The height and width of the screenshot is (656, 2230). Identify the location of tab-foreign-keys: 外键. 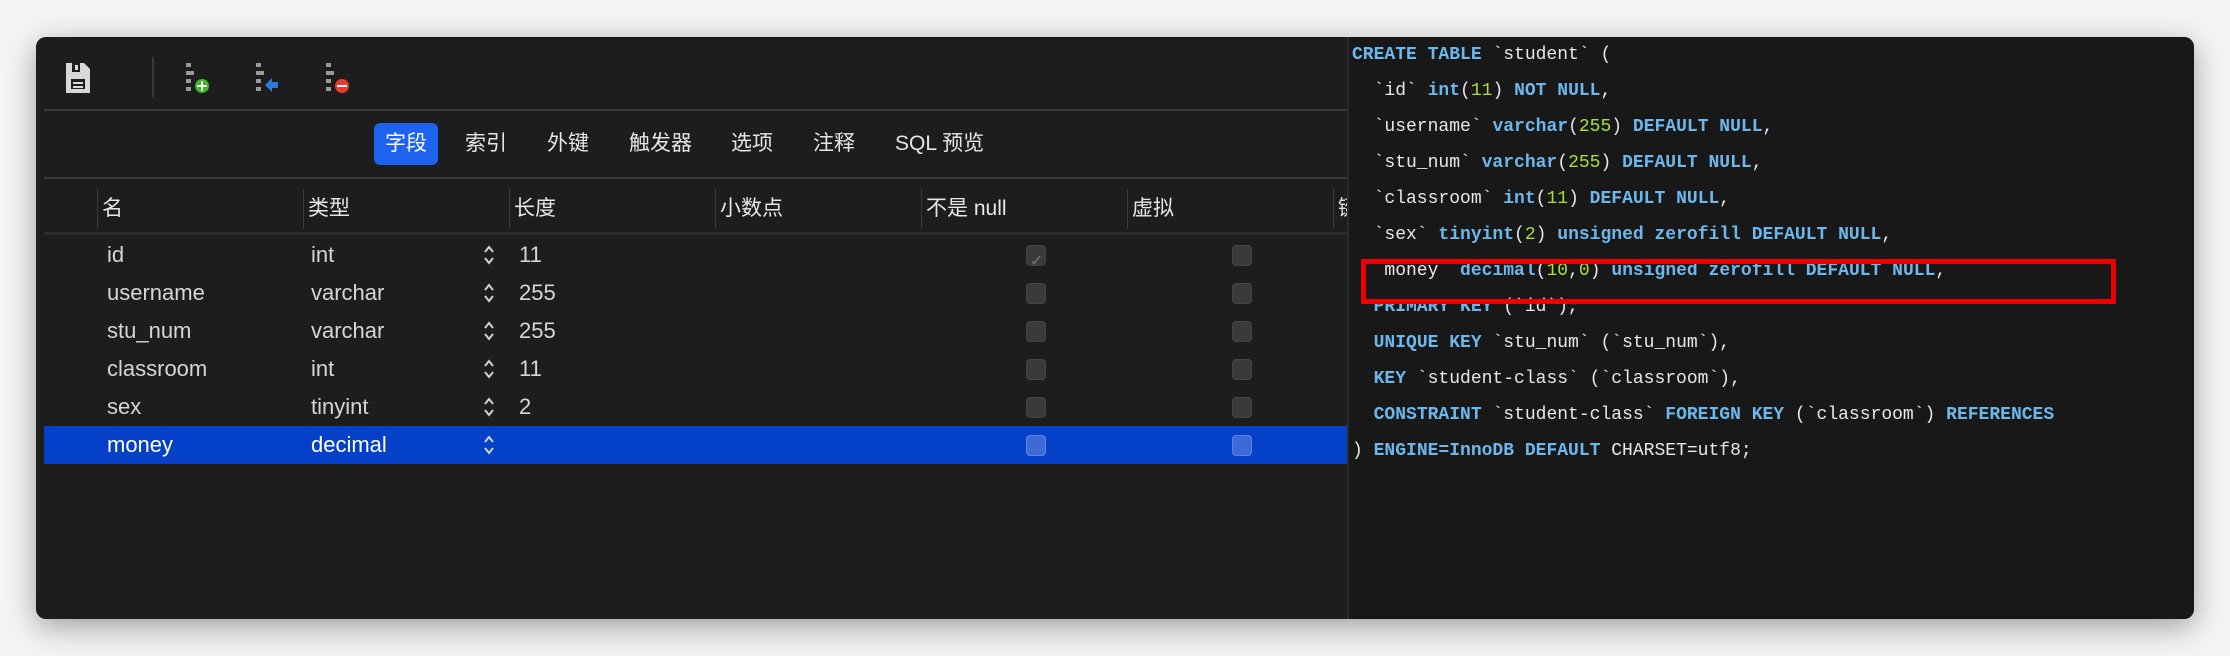
(568, 144).